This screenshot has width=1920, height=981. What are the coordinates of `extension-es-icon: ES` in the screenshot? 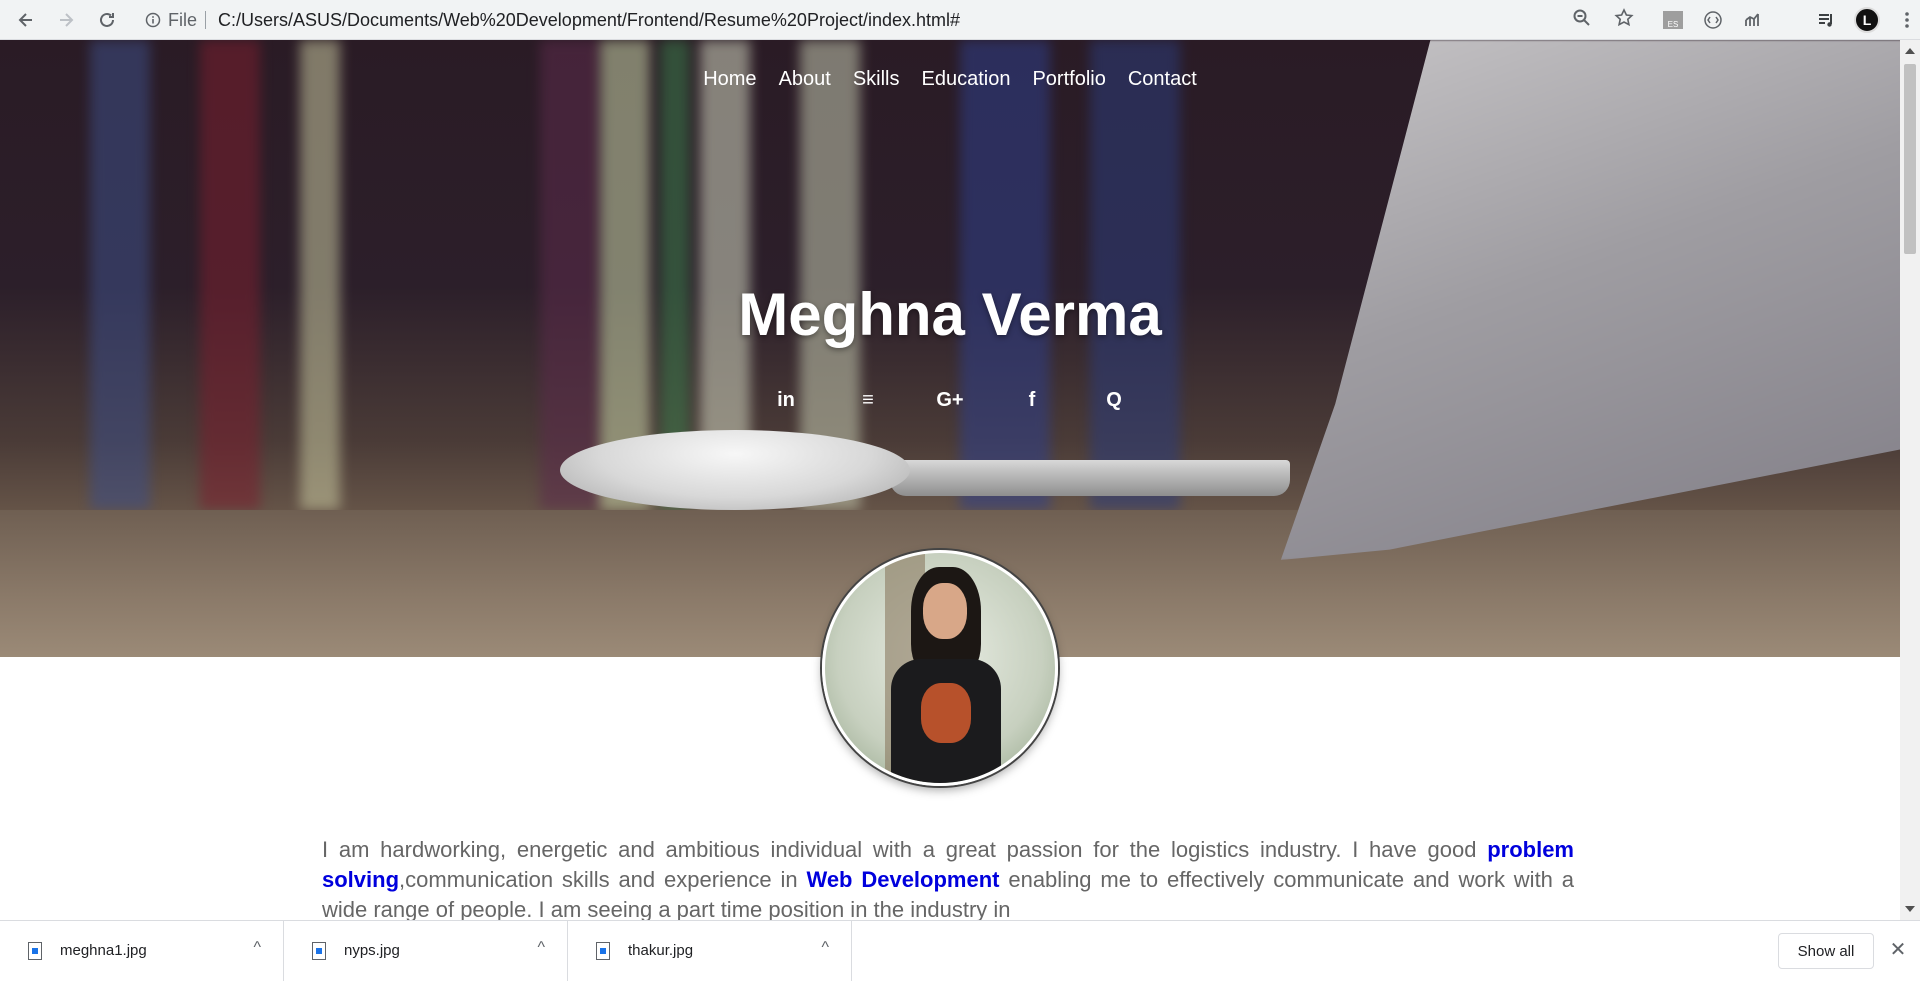 It's located at (1673, 20).